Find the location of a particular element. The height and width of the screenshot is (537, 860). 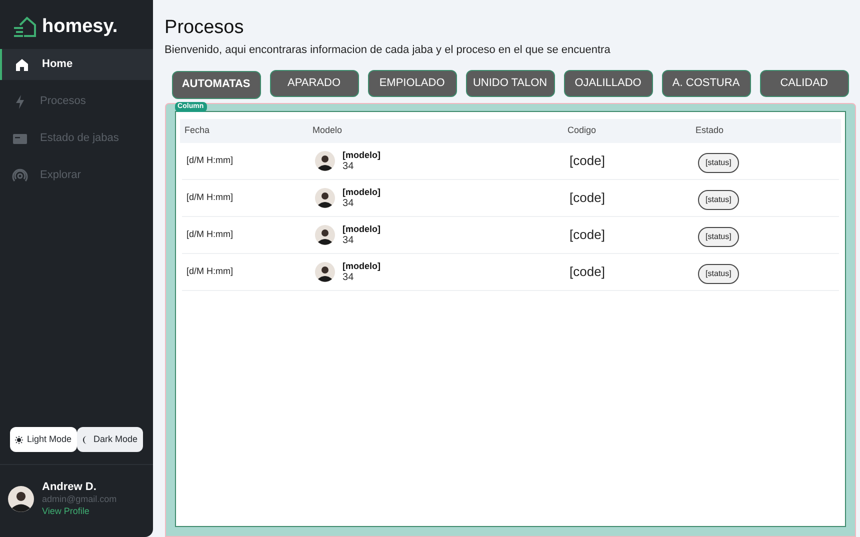

column-header: Estado is located at coordinates (710, 130).